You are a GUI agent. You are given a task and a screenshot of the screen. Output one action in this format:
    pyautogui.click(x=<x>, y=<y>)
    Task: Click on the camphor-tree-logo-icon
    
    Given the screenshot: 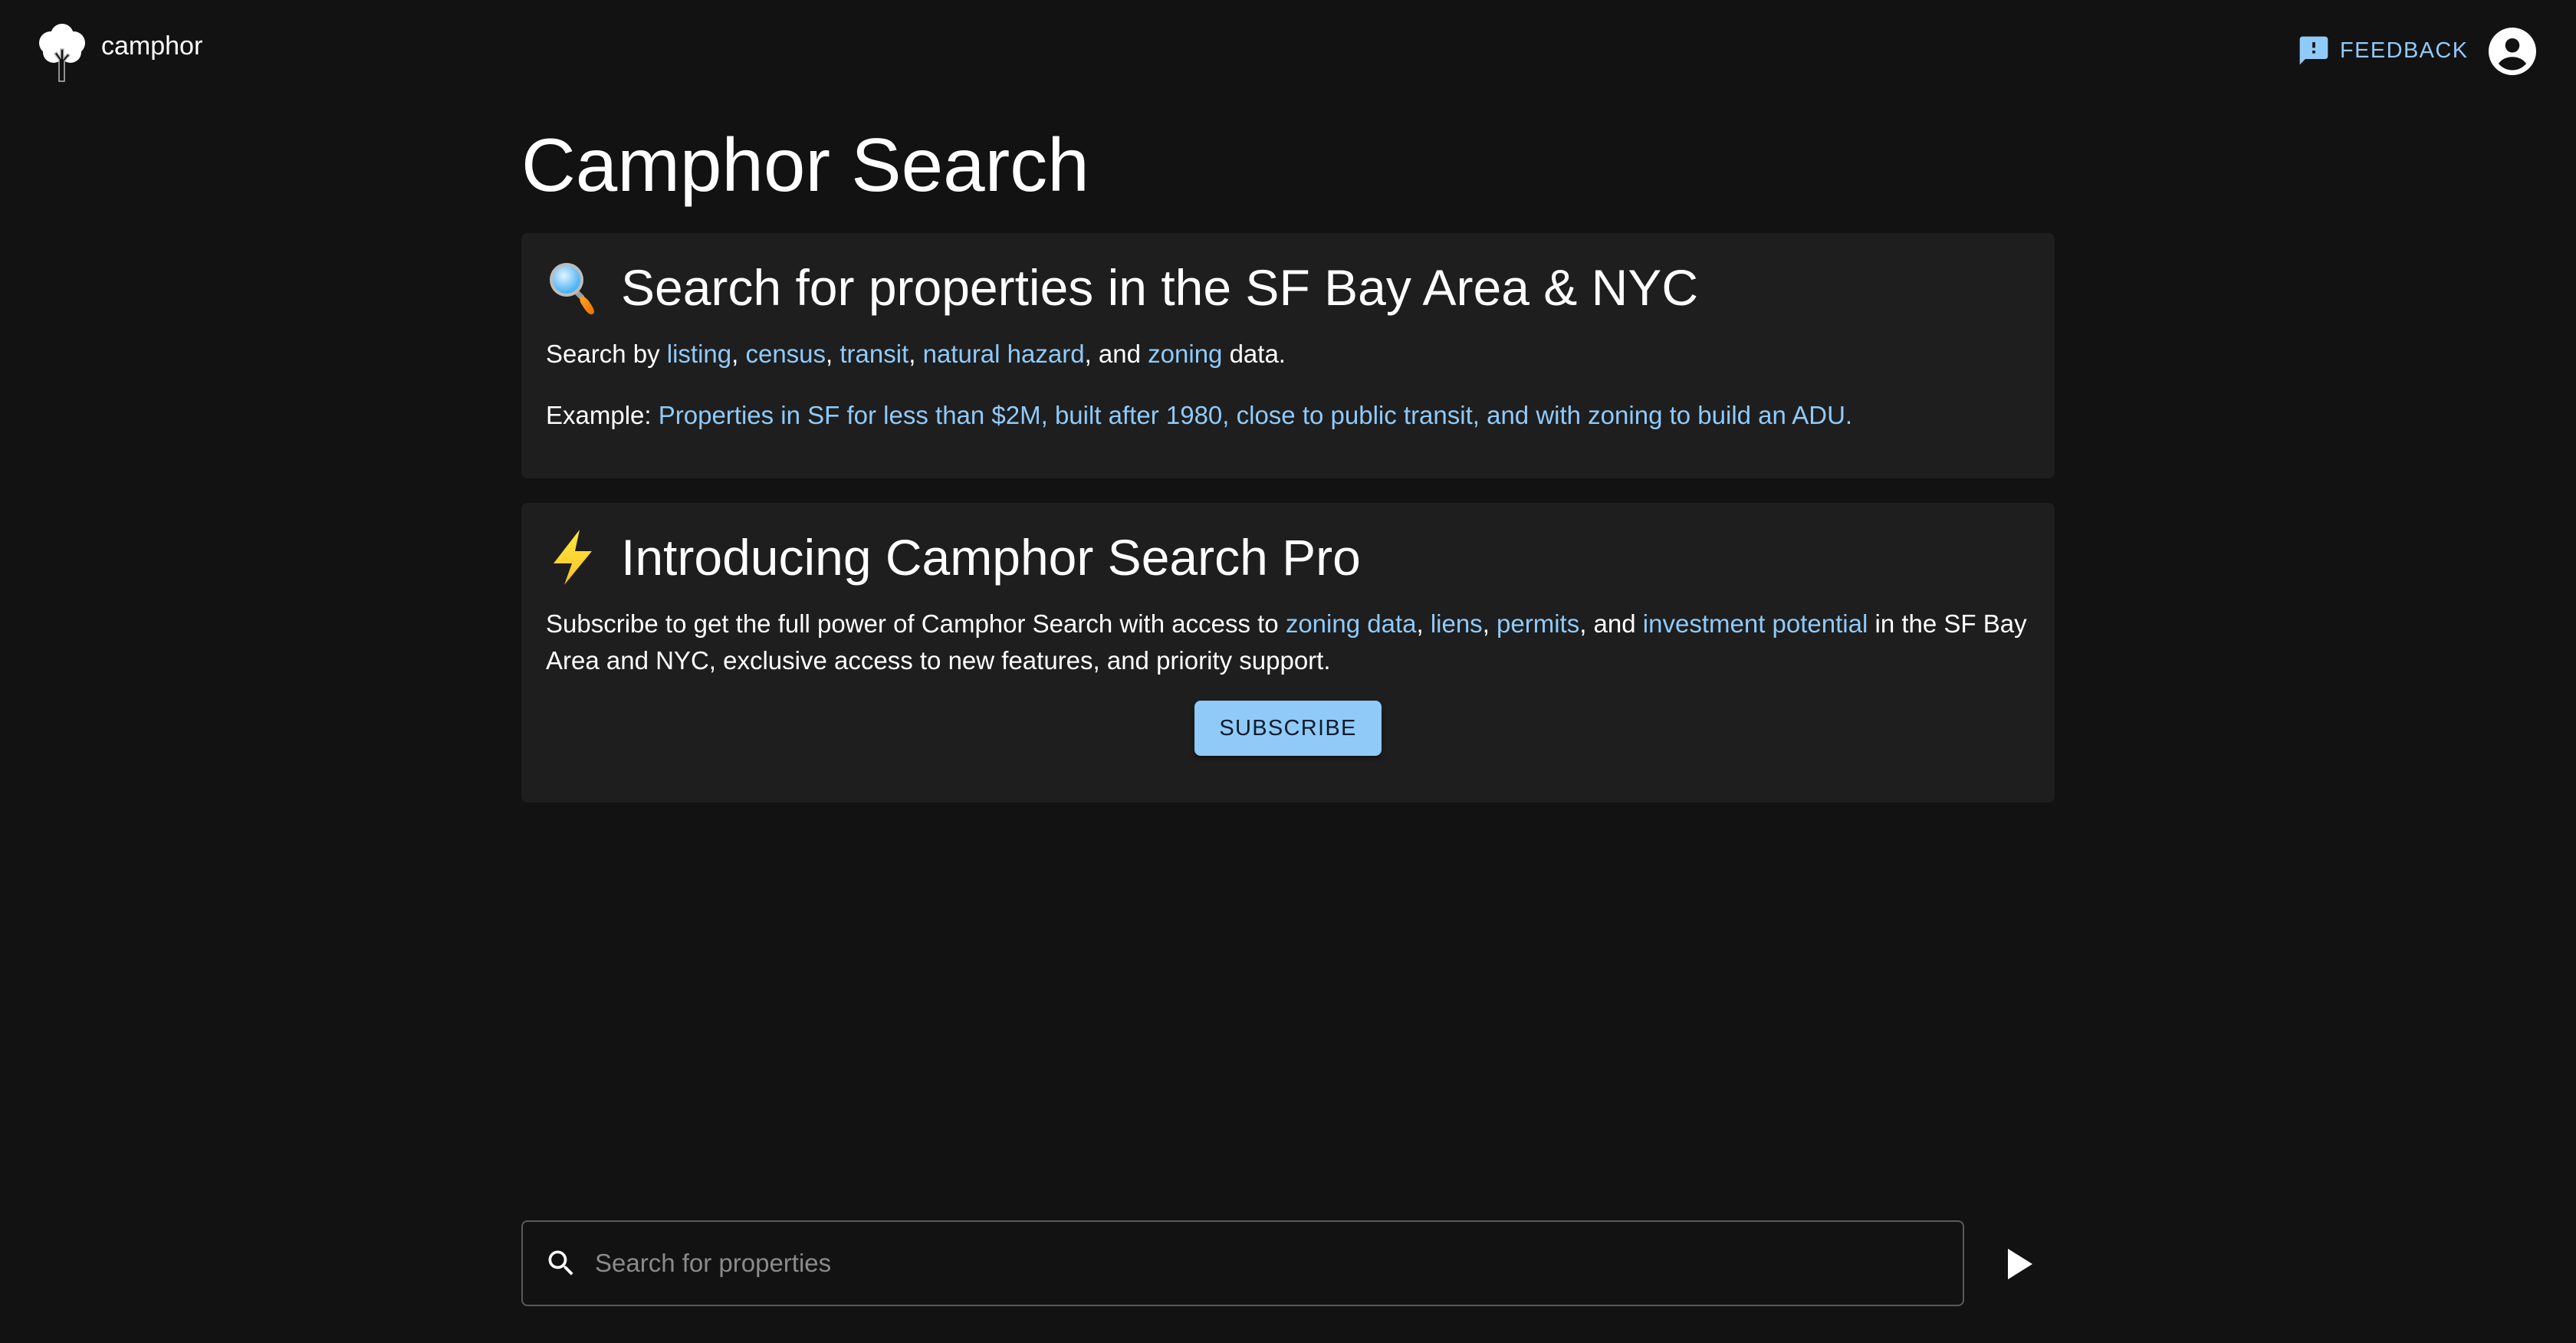 What is the action you would take?
    pyautogui.click(x=62, y=53)
    